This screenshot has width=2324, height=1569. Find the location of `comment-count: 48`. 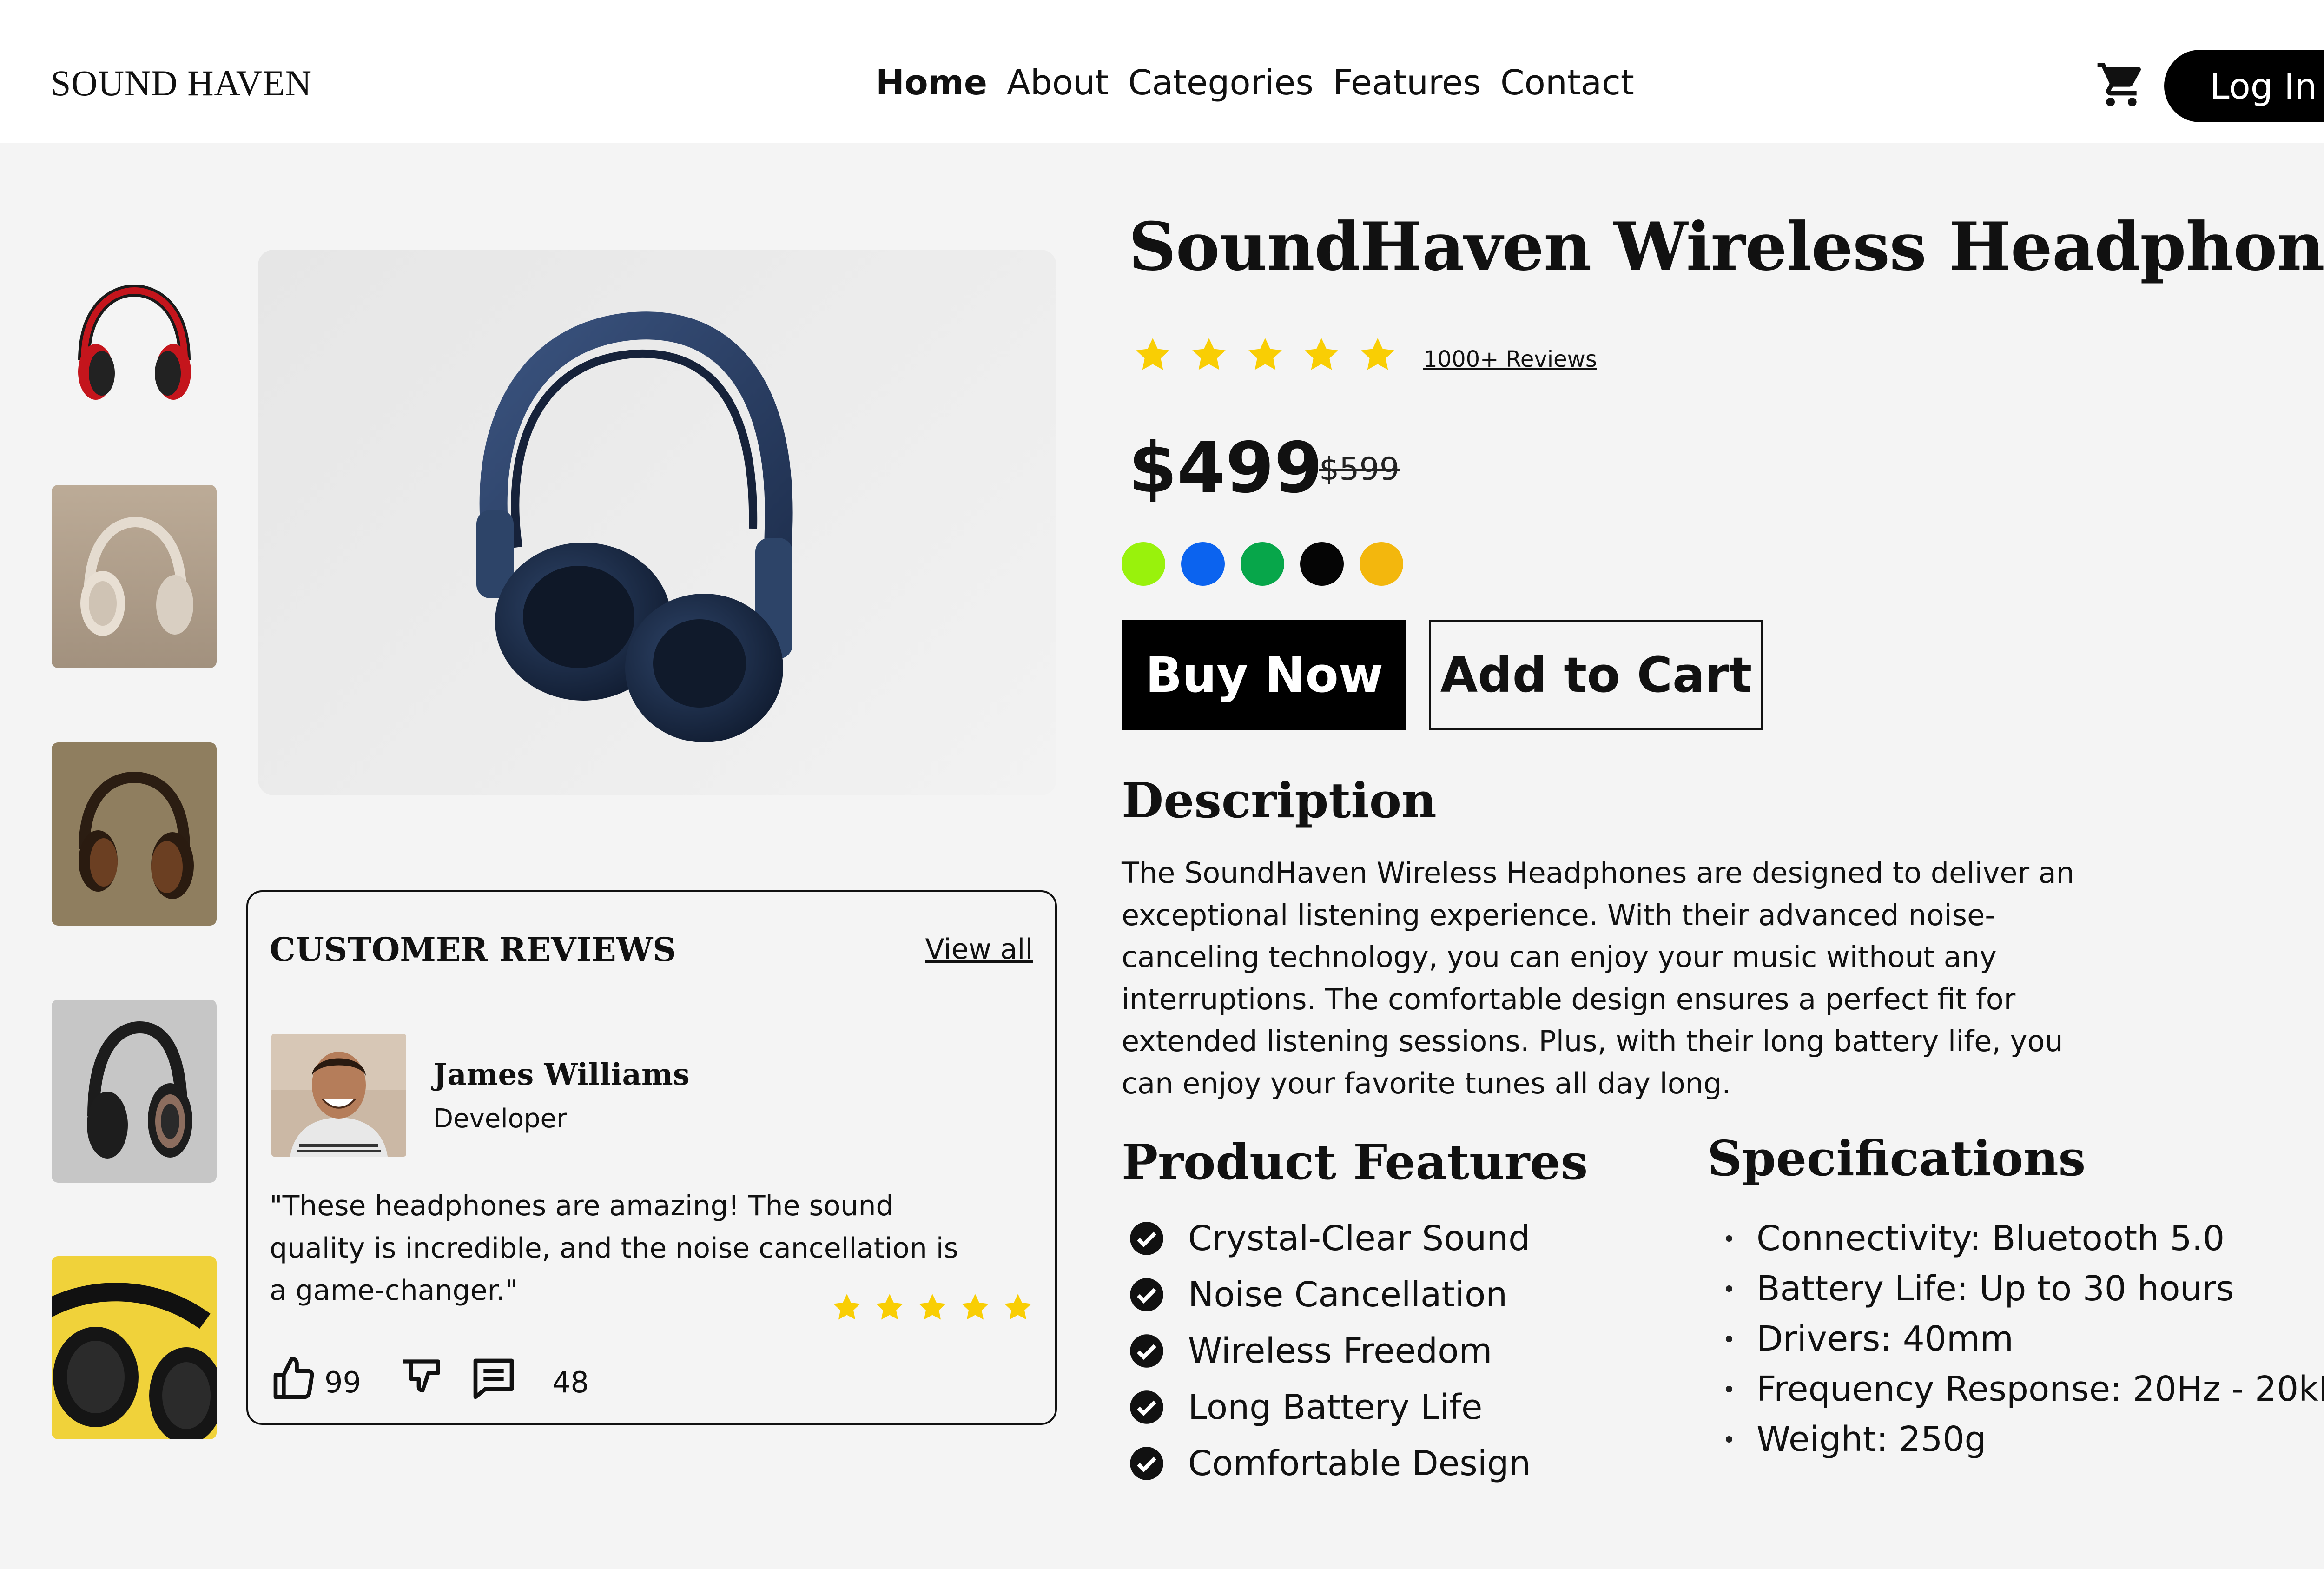

comment-count: 48 is located at coordinates (570, 1382).